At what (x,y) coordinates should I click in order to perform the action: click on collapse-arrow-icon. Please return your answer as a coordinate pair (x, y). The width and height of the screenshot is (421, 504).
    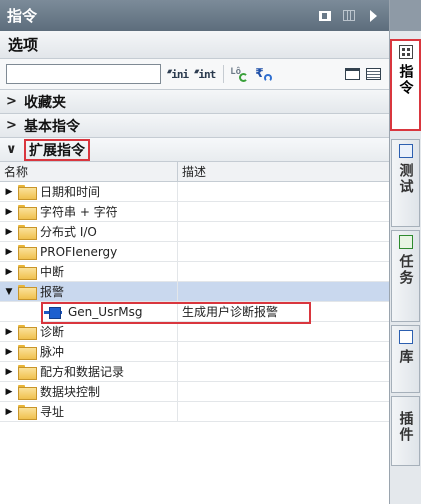
    Looking at the image, I should click on (373, 16).